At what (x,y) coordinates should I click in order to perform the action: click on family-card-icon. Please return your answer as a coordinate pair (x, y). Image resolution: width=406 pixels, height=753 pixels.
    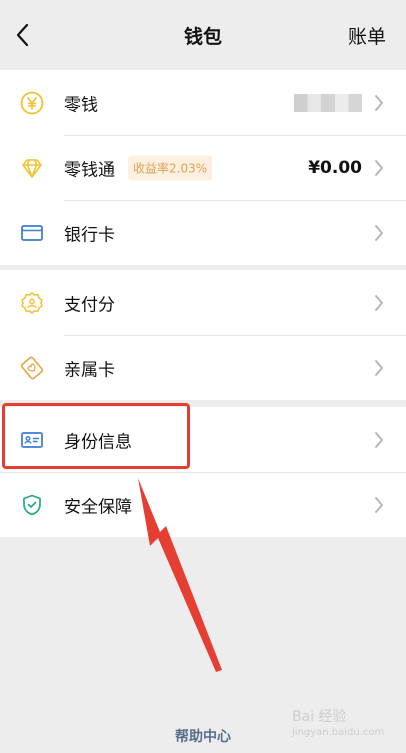
    Looking at the image, I should click on (32, 368).